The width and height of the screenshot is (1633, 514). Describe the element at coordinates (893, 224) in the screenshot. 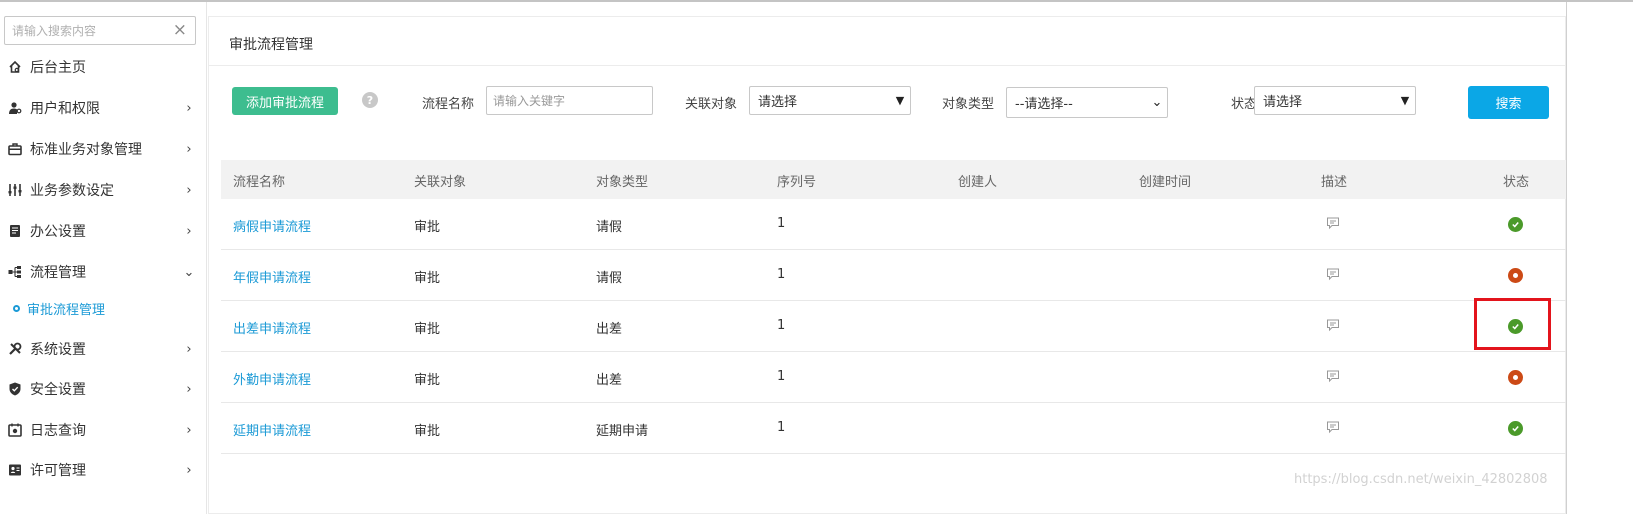

I see `table-row: 病假申请流程 审批 请假 1` at that location.